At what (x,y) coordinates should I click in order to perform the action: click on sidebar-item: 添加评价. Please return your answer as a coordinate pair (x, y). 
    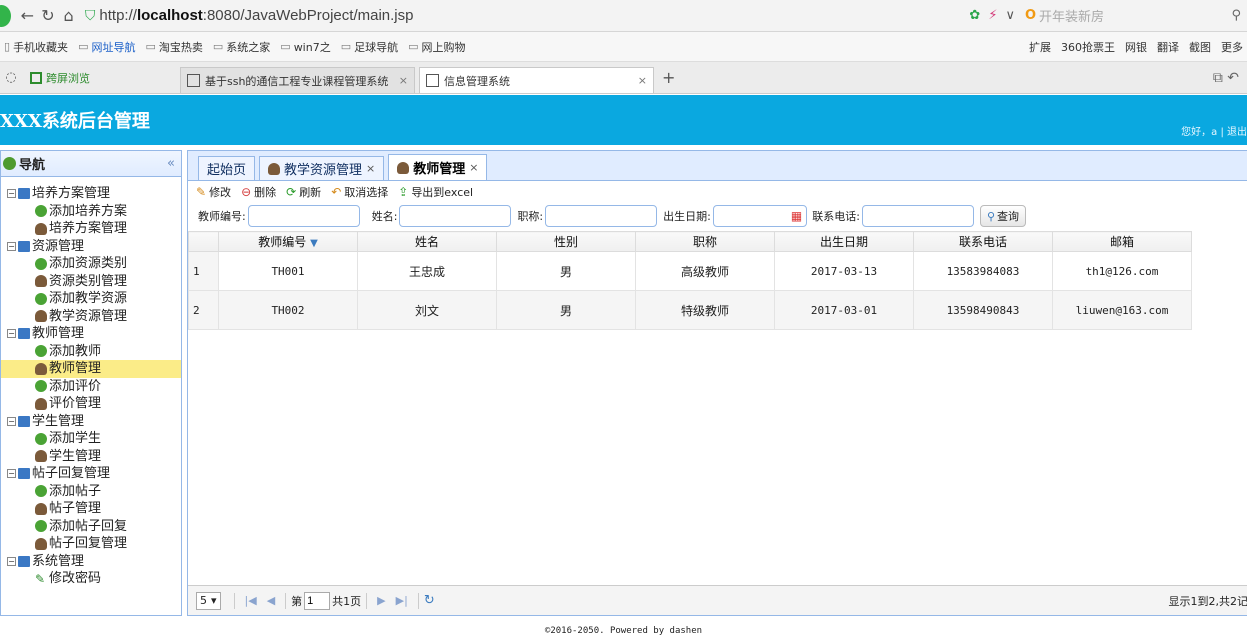
    Looking at the image, I should click on (91, 387).